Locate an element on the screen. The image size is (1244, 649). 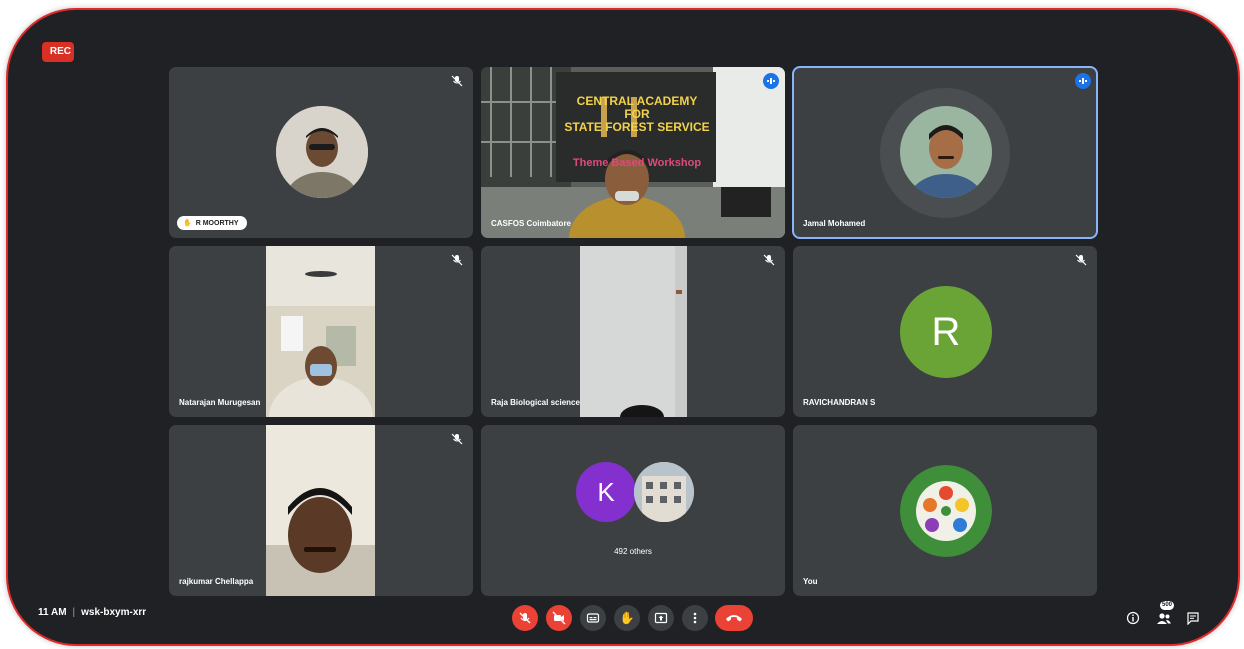
participants-button: 500 is located at coordinates (1164, 614).